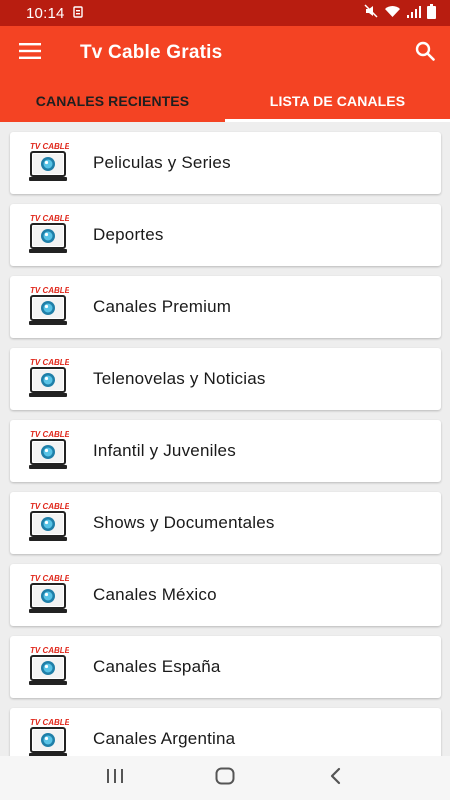  I want to click on tab-label: LISTA DE CANALES, so click(337, 101).